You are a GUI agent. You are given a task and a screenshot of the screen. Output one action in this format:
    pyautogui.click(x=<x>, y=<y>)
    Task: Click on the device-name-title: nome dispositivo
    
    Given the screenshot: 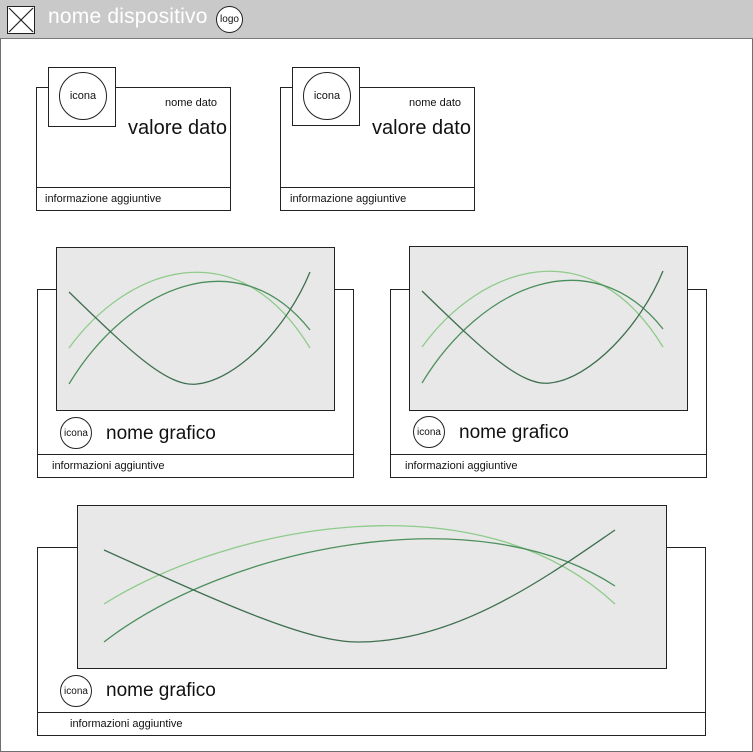 What is the action you would take?
    pyautogui.click(x=128, y=16)
    